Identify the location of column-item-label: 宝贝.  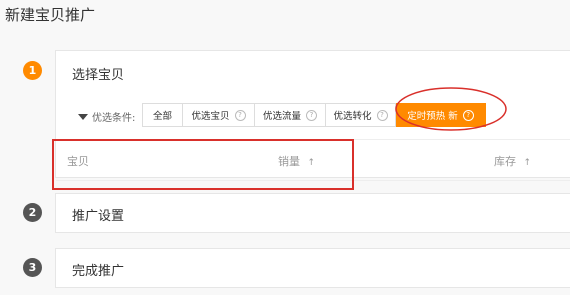
(78, 161).